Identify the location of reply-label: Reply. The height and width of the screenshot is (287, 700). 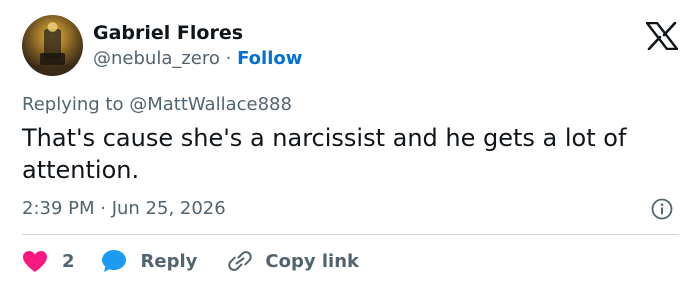
(169, 261).